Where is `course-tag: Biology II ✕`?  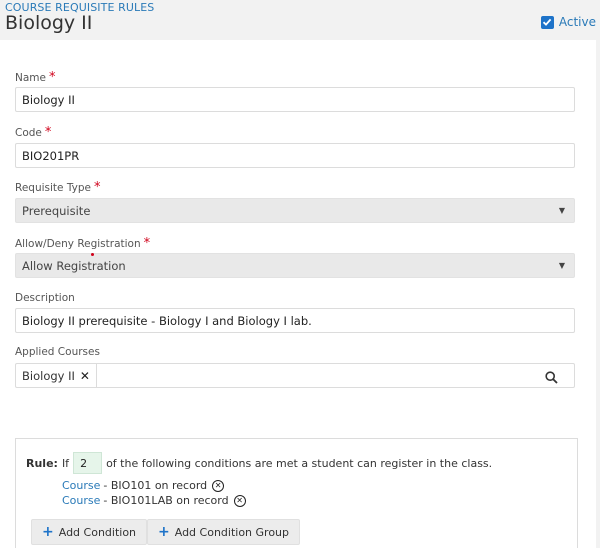
course-tag: Biology II ✕ is located at coordinates (56, 375).